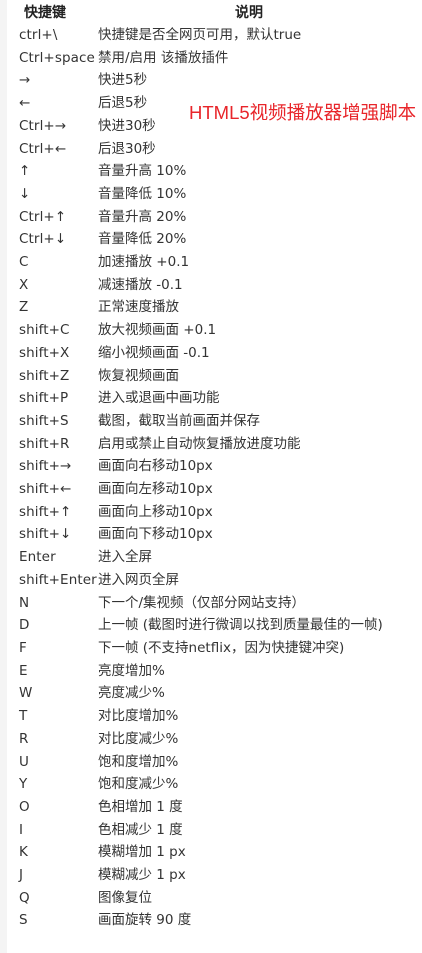 This screenshot has width=422, height=953. I want to click on shortcut-key: shift+R, so click(44, 443).